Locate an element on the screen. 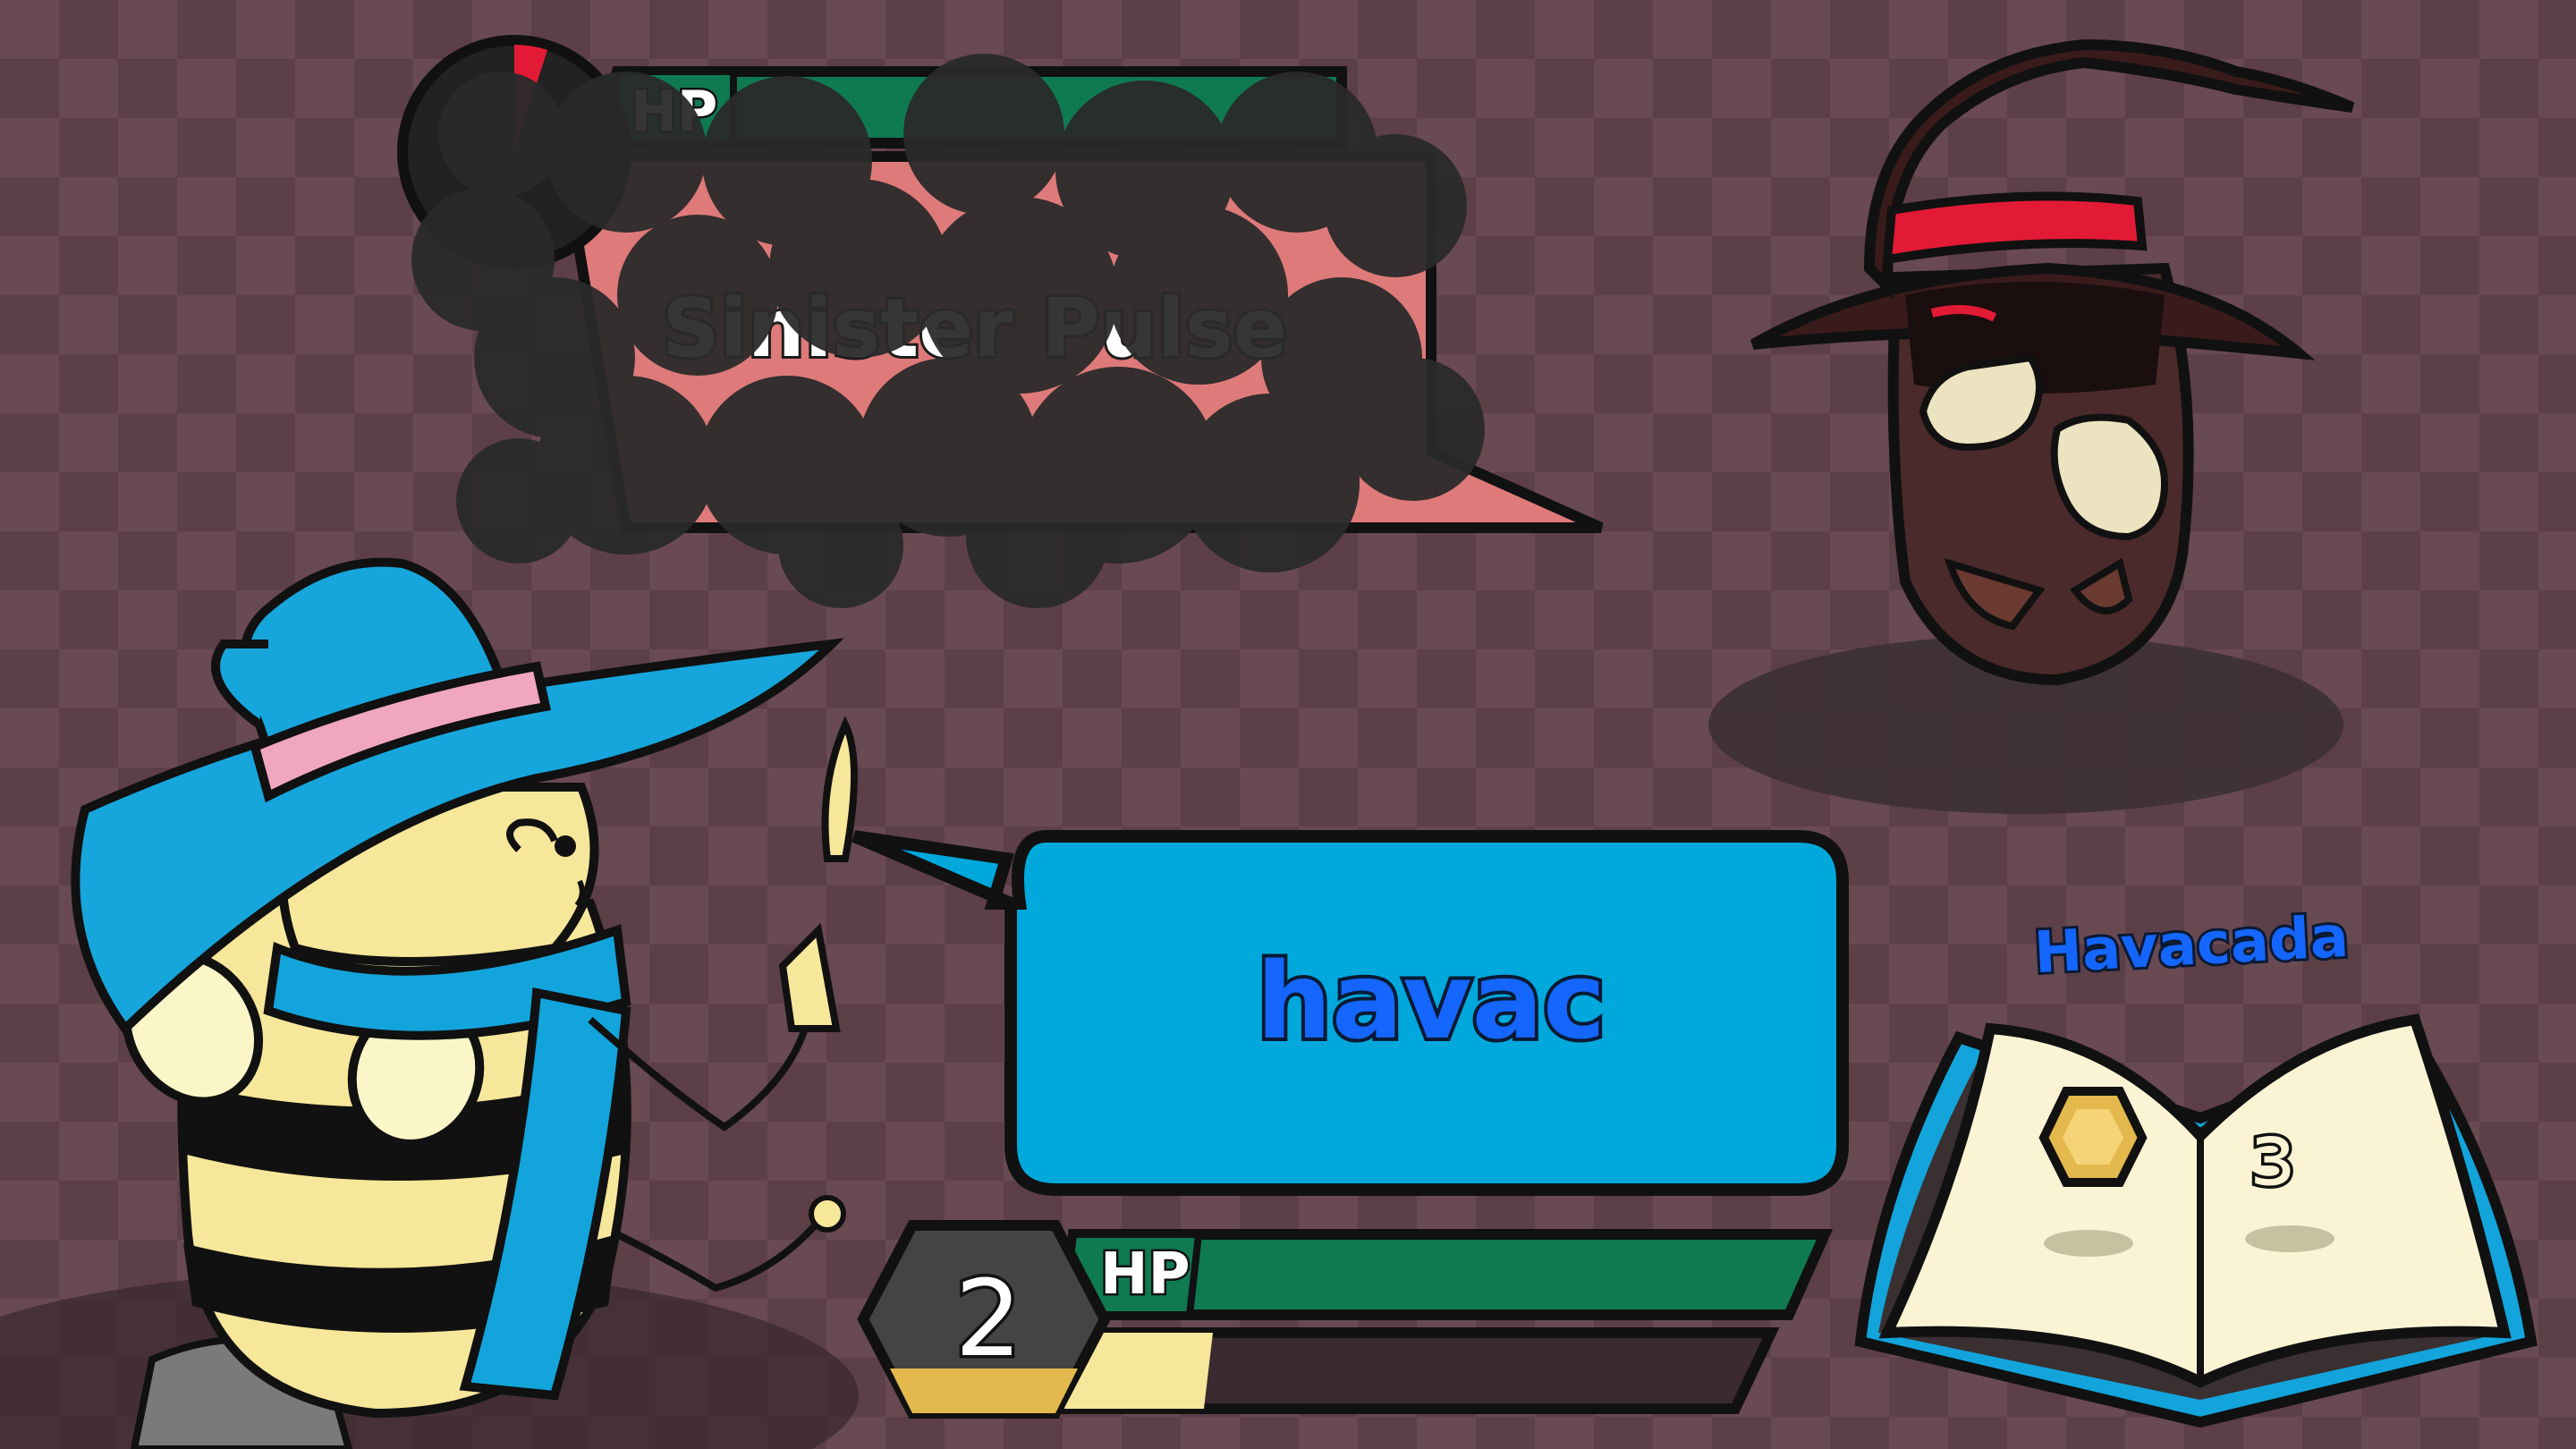  spellbook-page-glyph: ɜ is located at coordinates (2272, 1155).